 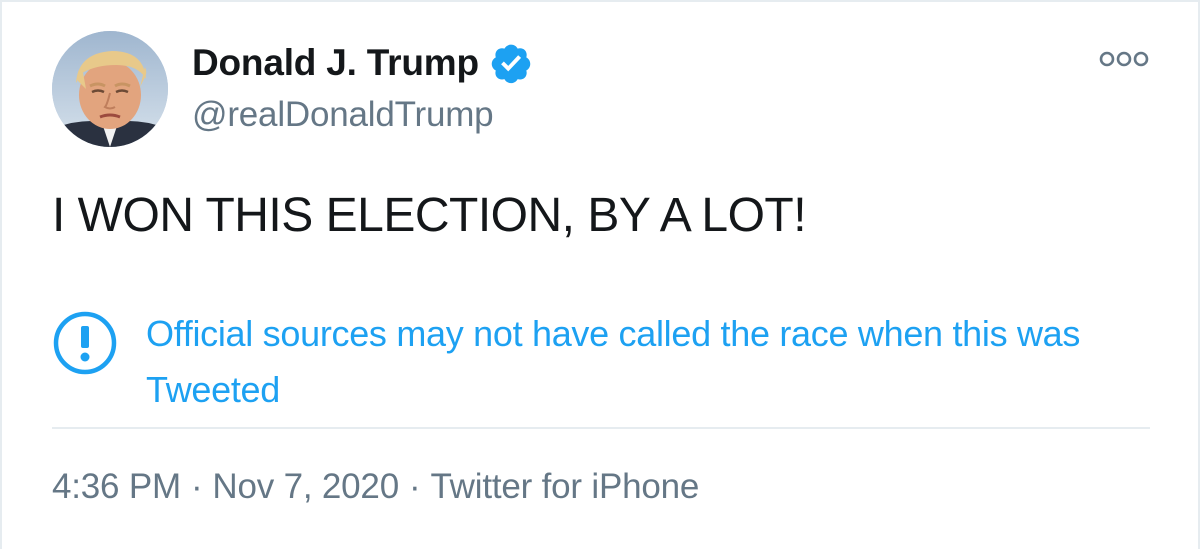 I want to click on display-name-row: Donald J. Trump, so click(x=362, y=63).